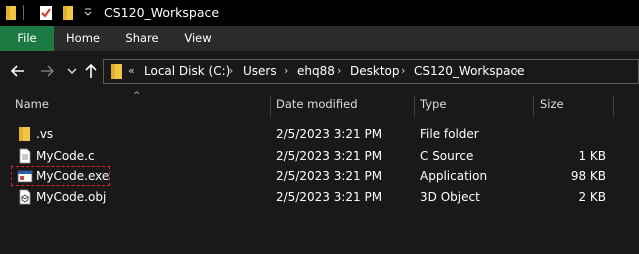 The image size is (639, 254). Describe the element at coordinates (69, 13) in the screenshot. I see `new-folder-icon` at that location.